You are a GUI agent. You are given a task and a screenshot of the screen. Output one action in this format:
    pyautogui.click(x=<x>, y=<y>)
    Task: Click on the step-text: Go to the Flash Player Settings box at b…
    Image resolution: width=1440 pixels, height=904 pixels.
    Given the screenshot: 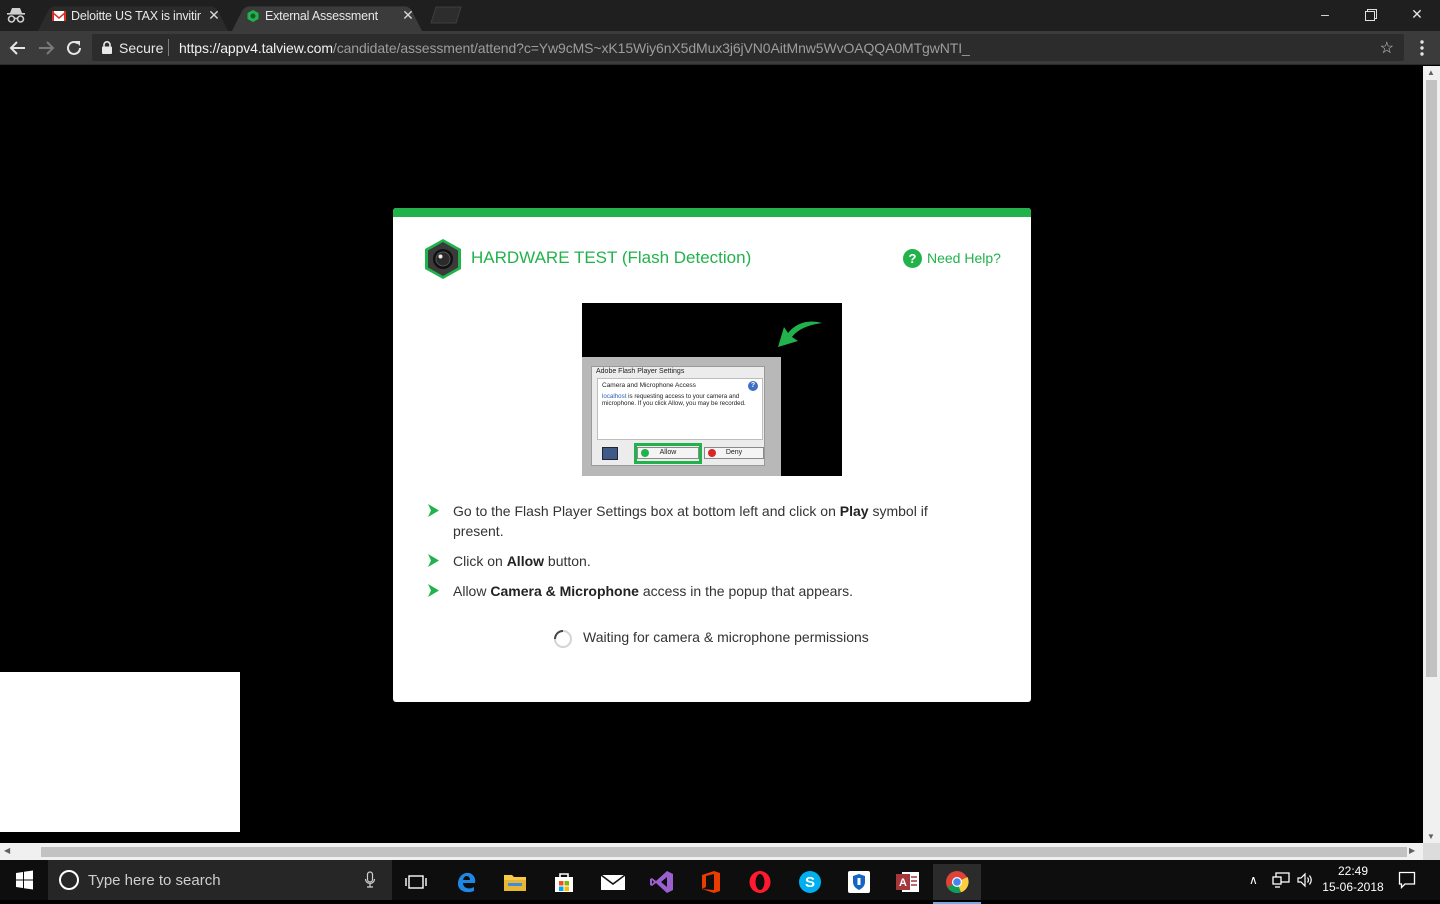 What is the action you would take?
    pyautogui.click(x=646, y=511)
    